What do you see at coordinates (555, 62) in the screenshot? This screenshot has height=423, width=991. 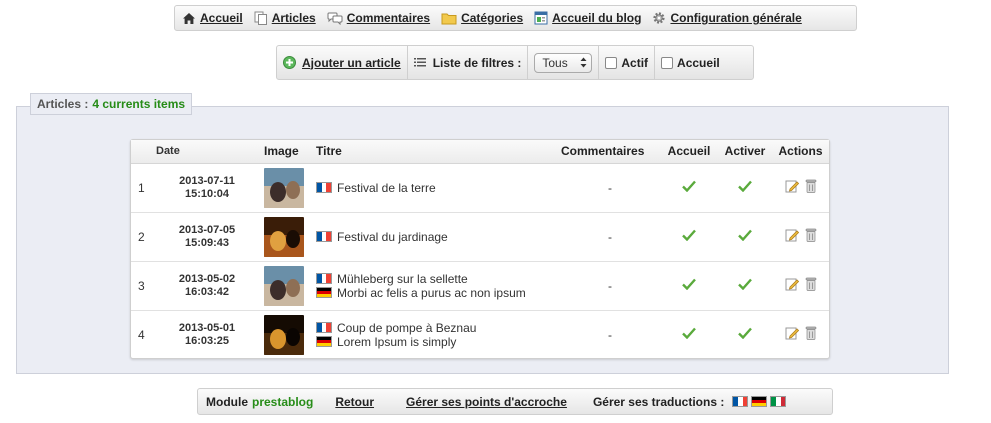 I see `filter-select-value: Tous` at bounding box center [555, 62].